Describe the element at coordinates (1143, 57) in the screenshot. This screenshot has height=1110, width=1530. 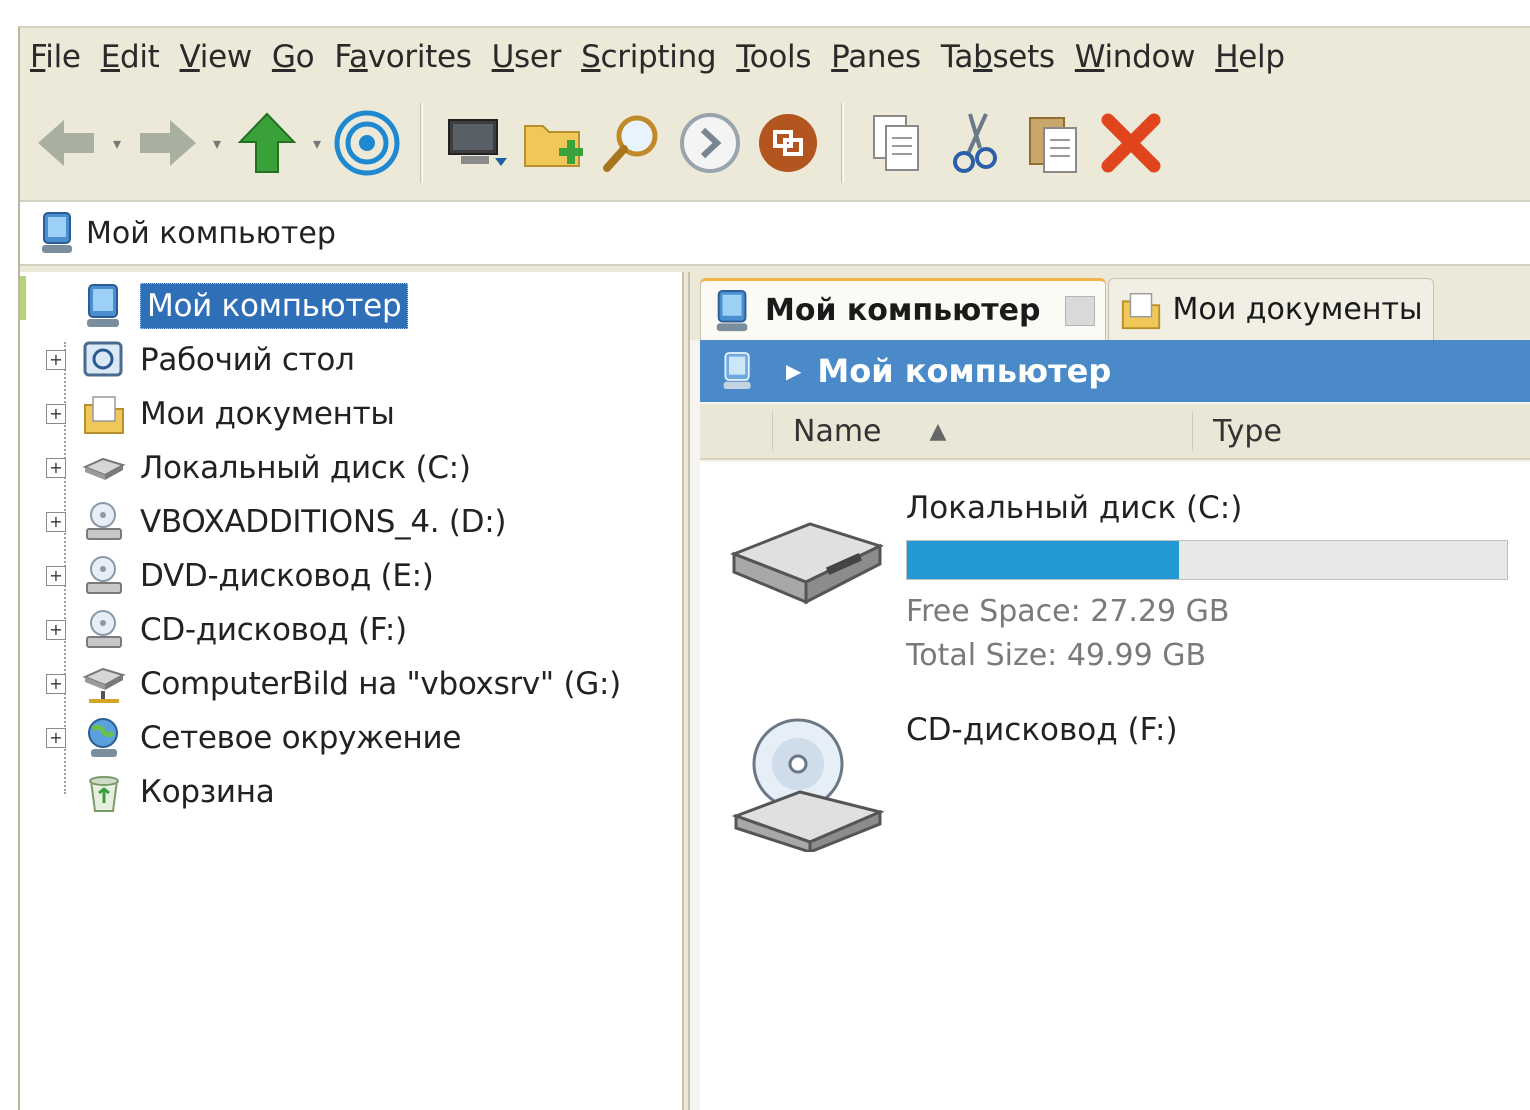
I see `menu-window: Window` at that location.